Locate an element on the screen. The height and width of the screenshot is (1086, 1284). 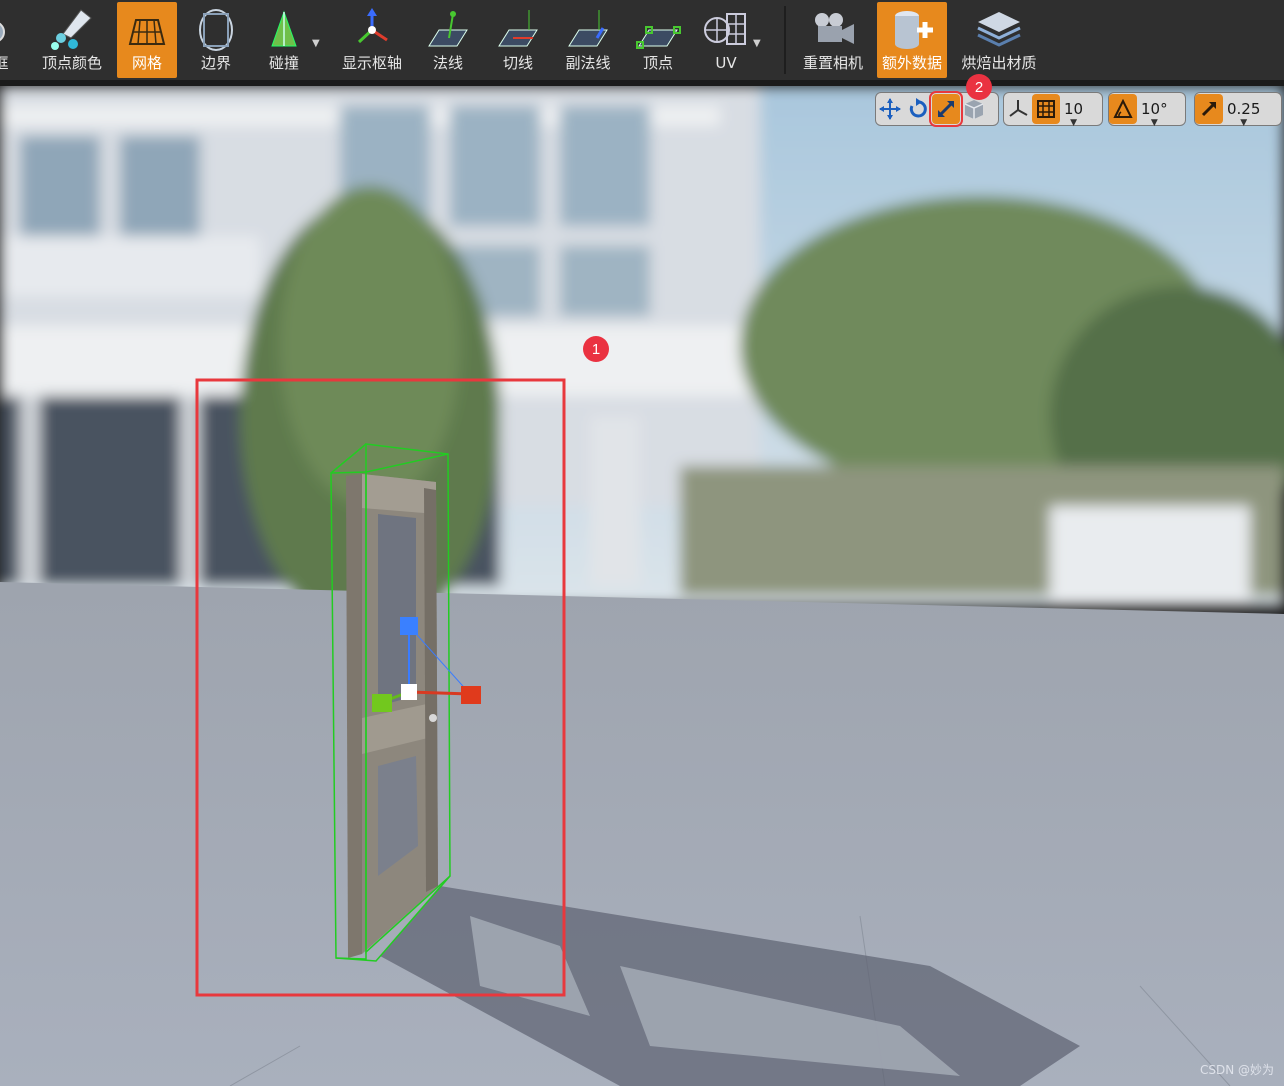
coordinate-space-button is located at coordinates (1018, 109).